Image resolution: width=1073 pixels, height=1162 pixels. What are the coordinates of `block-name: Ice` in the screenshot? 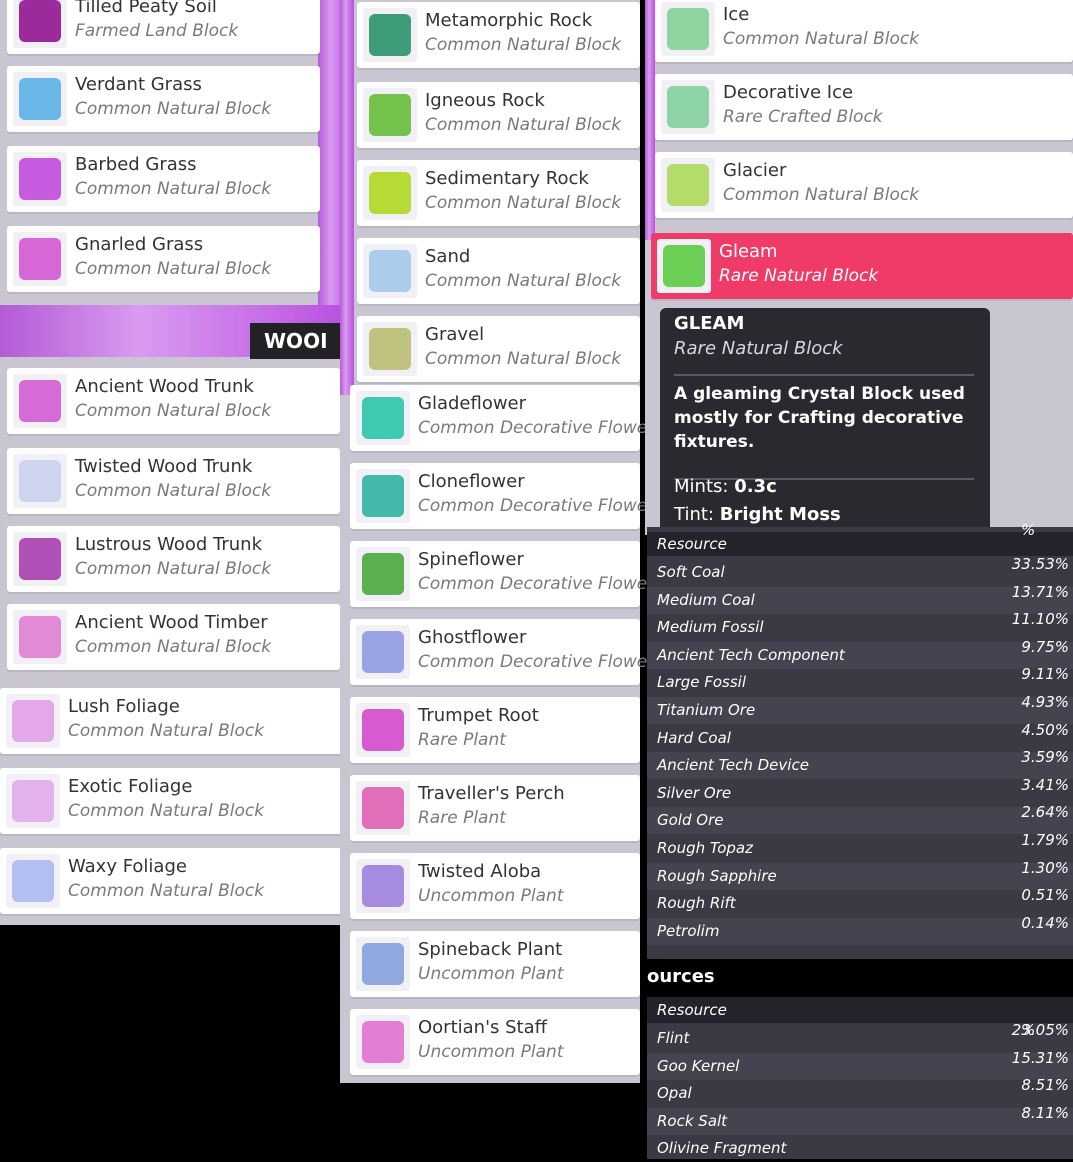 It's located at (736, 14).